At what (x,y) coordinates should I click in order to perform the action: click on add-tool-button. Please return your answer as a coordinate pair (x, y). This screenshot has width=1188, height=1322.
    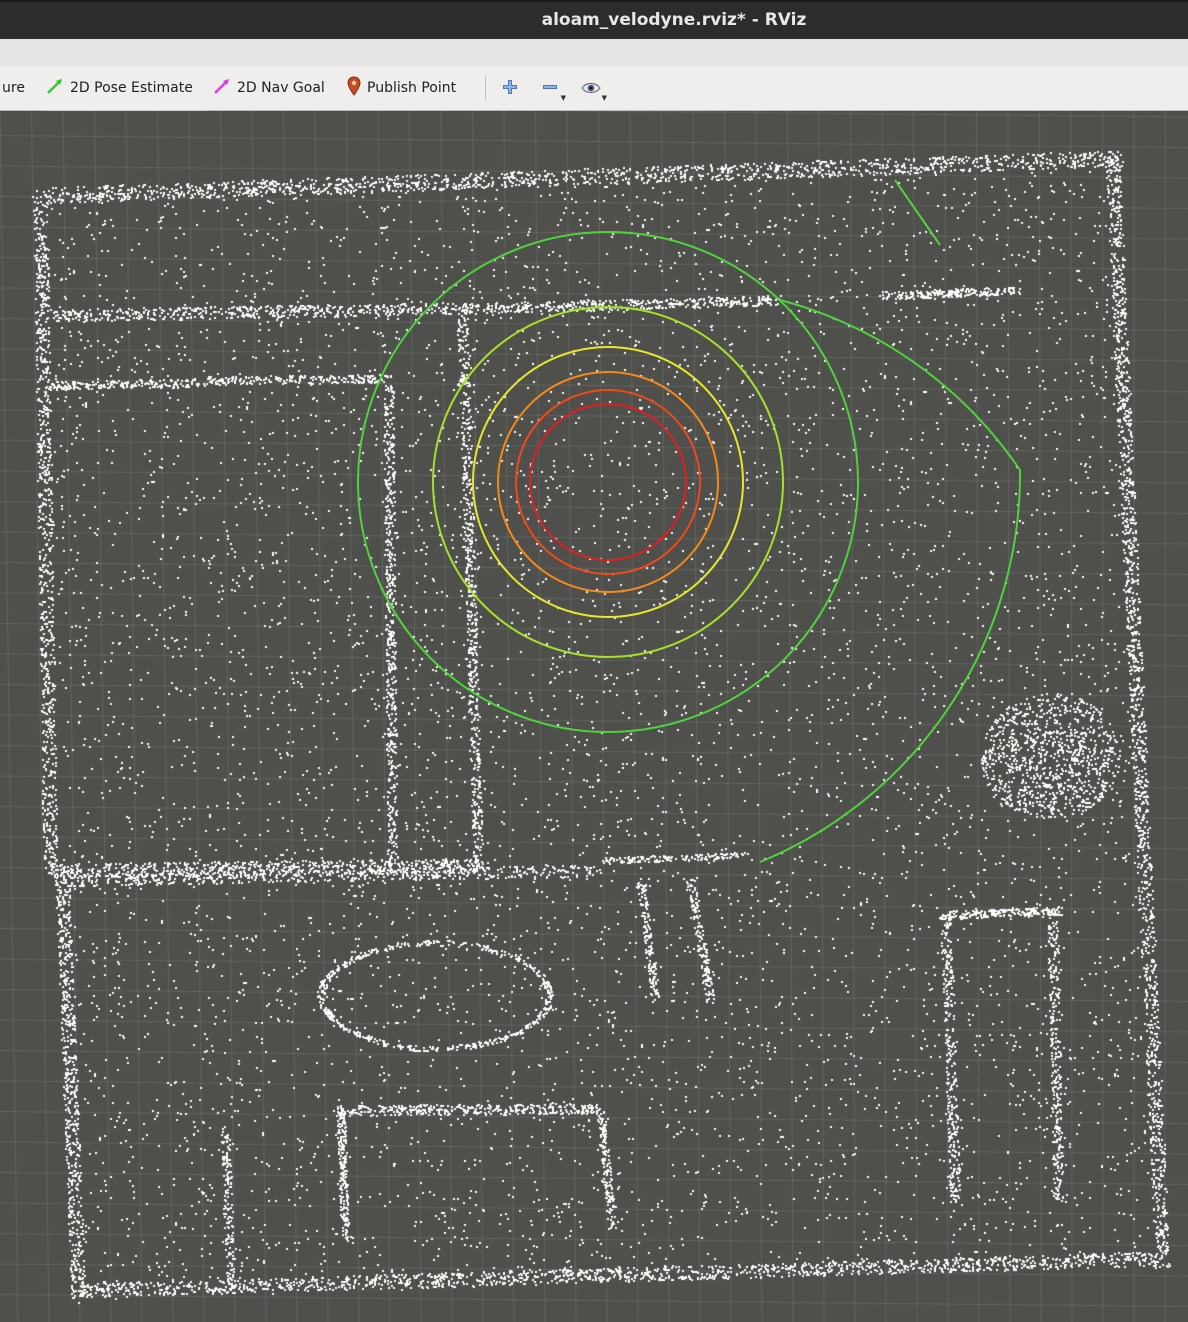
    Looking at the image, I should click on (510, 89).